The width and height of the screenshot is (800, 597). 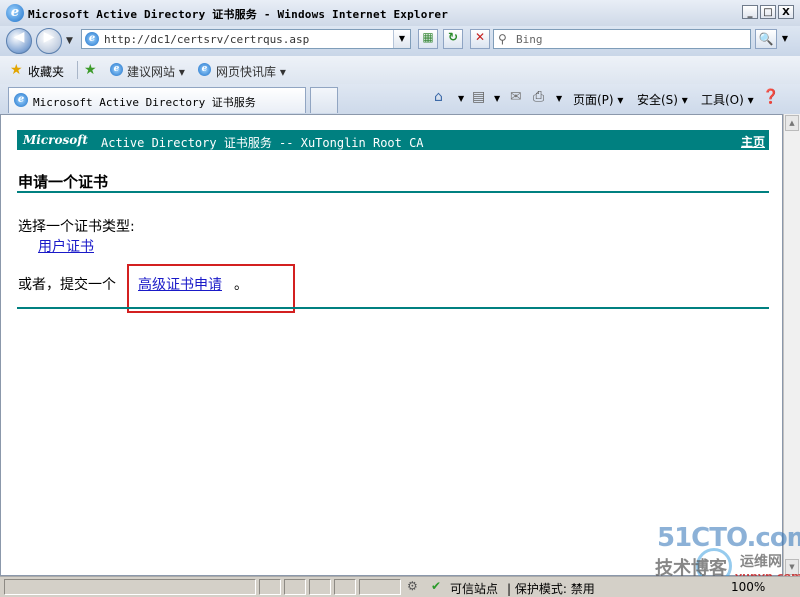 I want to click on scroll-up-icon: ▲, so click(x=792, y=123).